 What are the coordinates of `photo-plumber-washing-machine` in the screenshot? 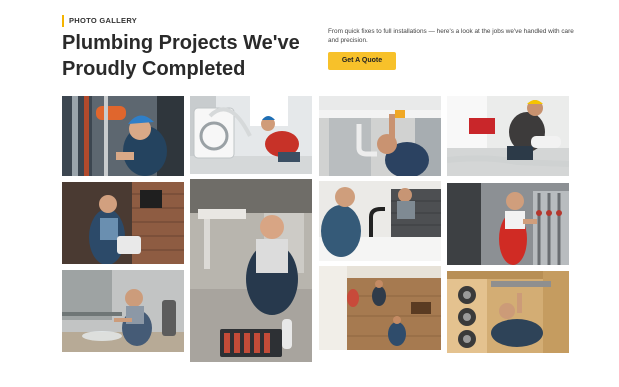 It's located at (251, 135).